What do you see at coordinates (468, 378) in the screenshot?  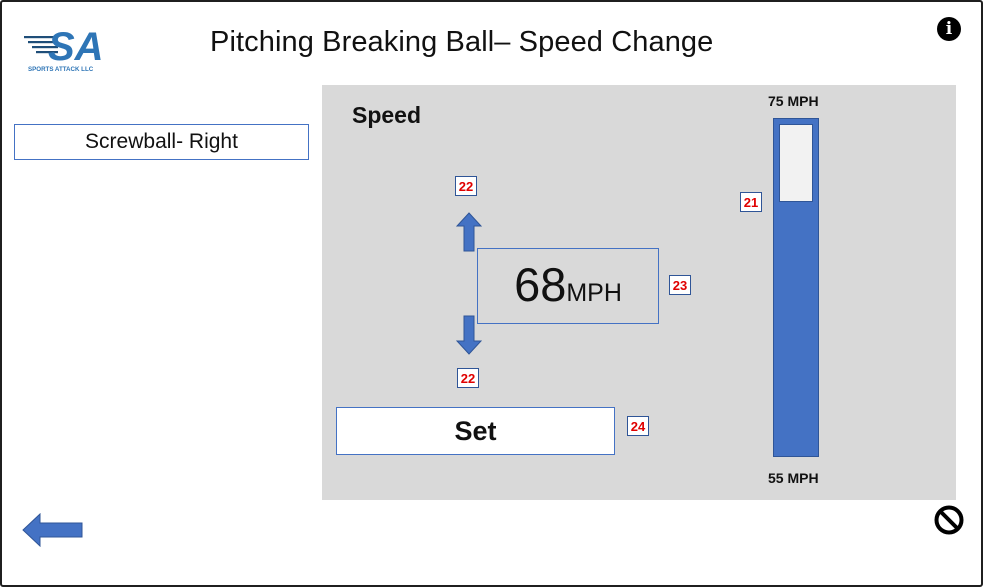 I see `callout-down-arrow: 22` at bounding box center [468, 378].